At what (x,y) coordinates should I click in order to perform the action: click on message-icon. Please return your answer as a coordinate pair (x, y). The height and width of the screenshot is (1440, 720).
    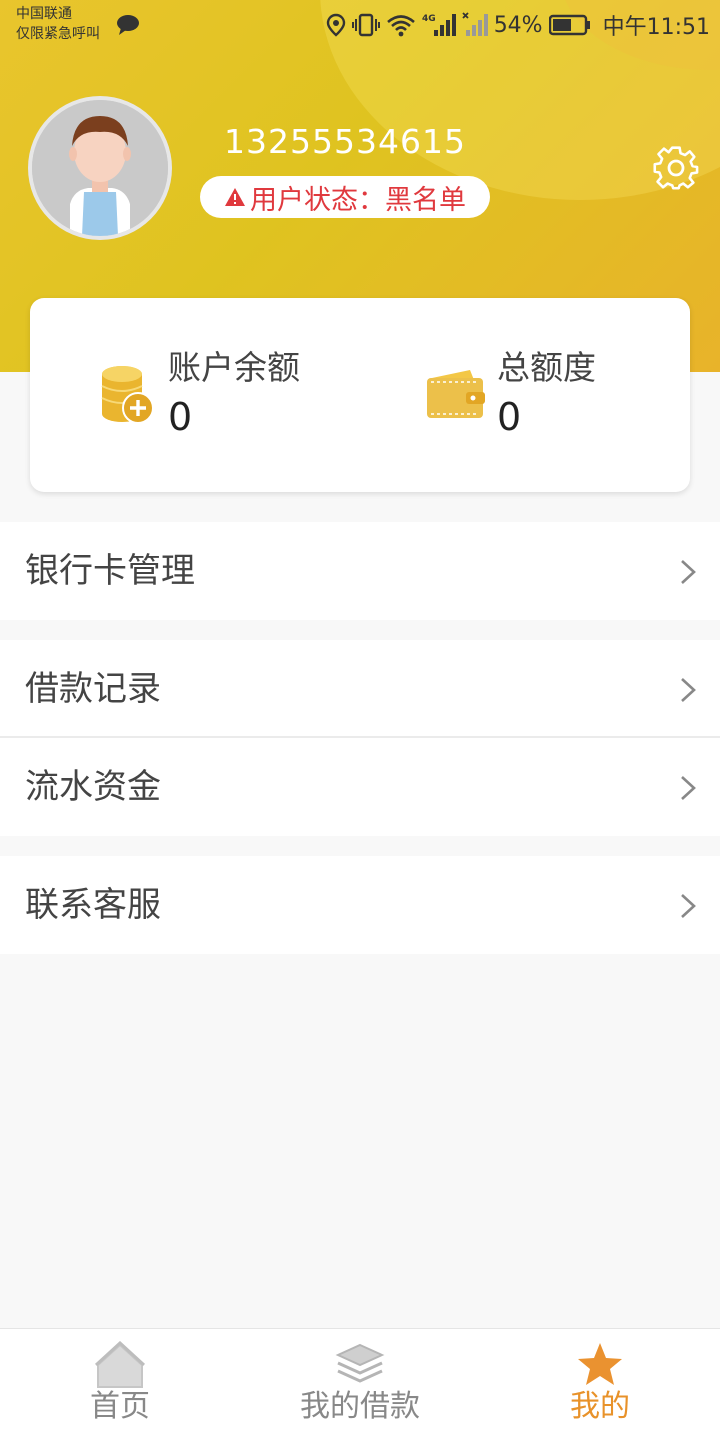
    Looking at the image, I should click on (128, 25).